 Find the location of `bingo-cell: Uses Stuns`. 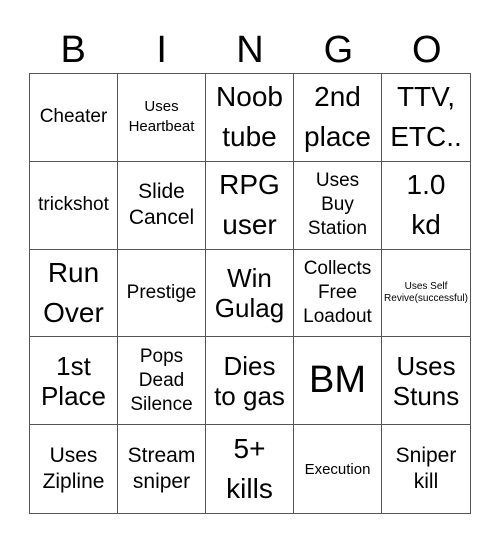

bingo-cell: Uses Stuns is located at coordinates (426, 381).